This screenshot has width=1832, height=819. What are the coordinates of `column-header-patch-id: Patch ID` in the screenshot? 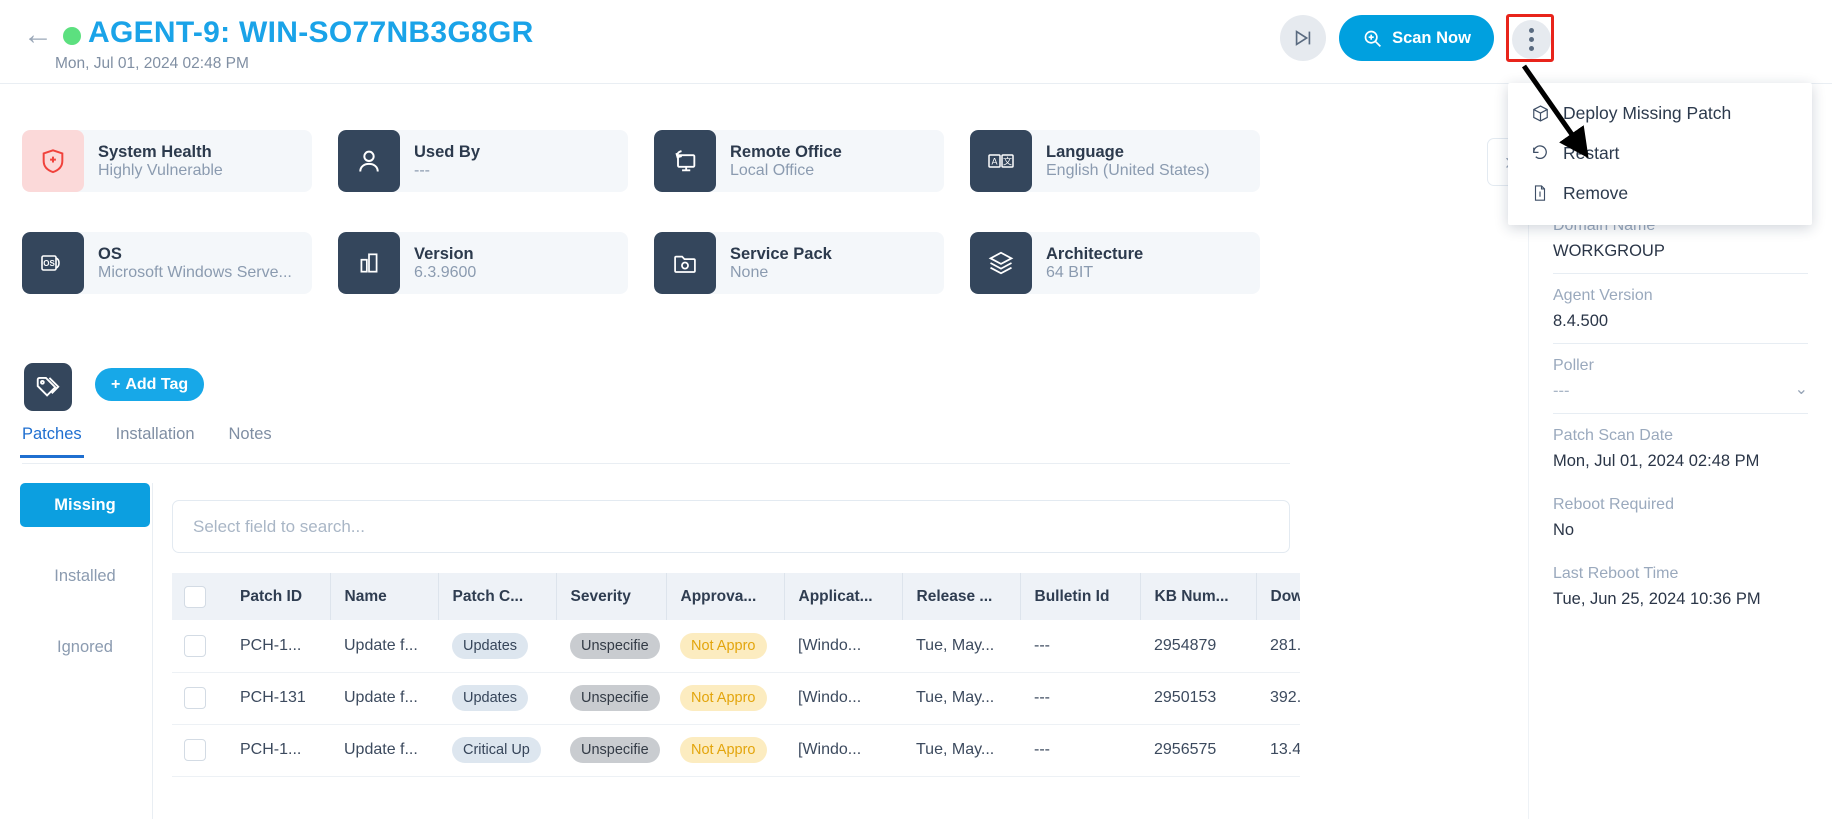 It's located at (278, 596).